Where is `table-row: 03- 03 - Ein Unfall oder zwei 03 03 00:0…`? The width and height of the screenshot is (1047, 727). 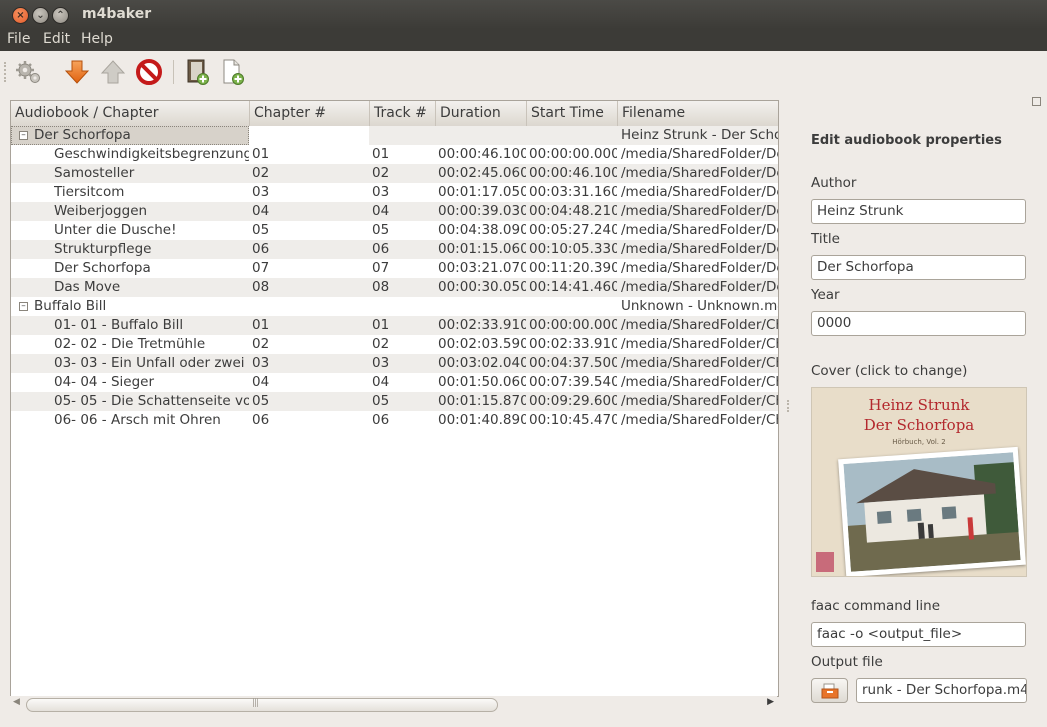
table-row: 03- 03 - Ein Unfall oder zwei 03 03 00:0… is located at coordinates (394, 363).